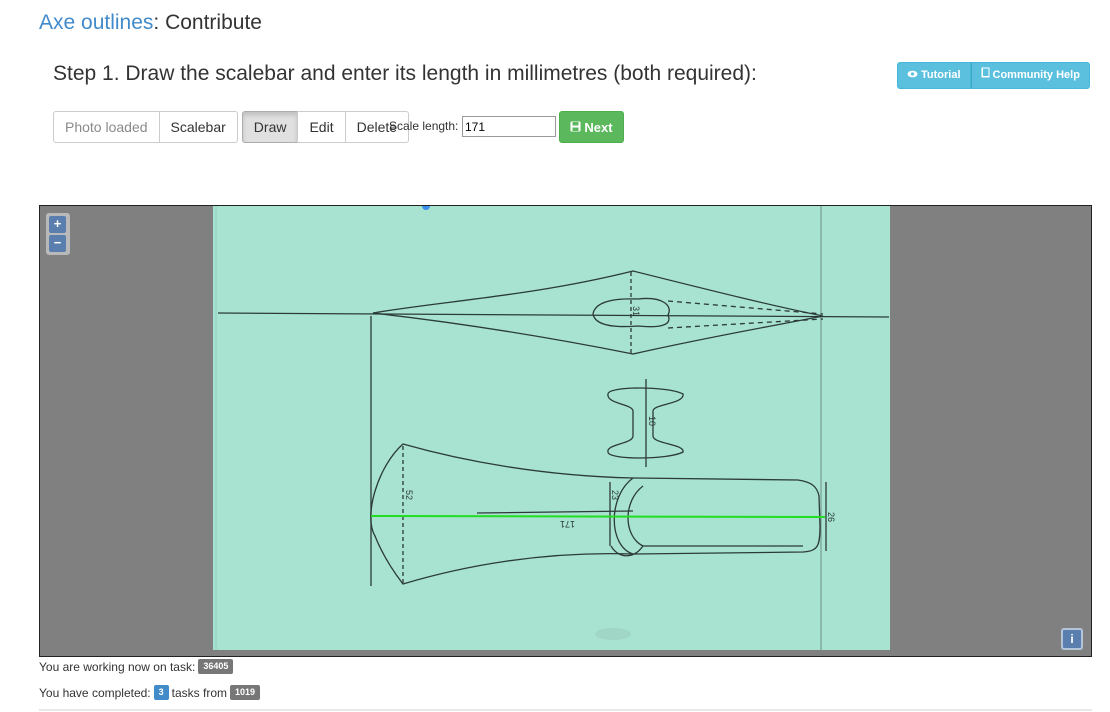  Describe the element at coordinates (912, 75) in the screenshot. I see `eye-icon` at that location.